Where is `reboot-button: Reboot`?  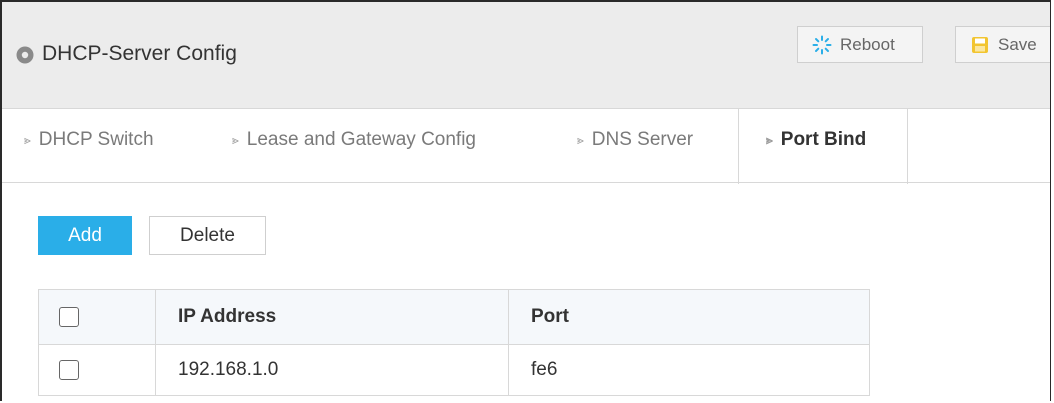
reboot-button: Reboot is located at coordinates (860, 44).